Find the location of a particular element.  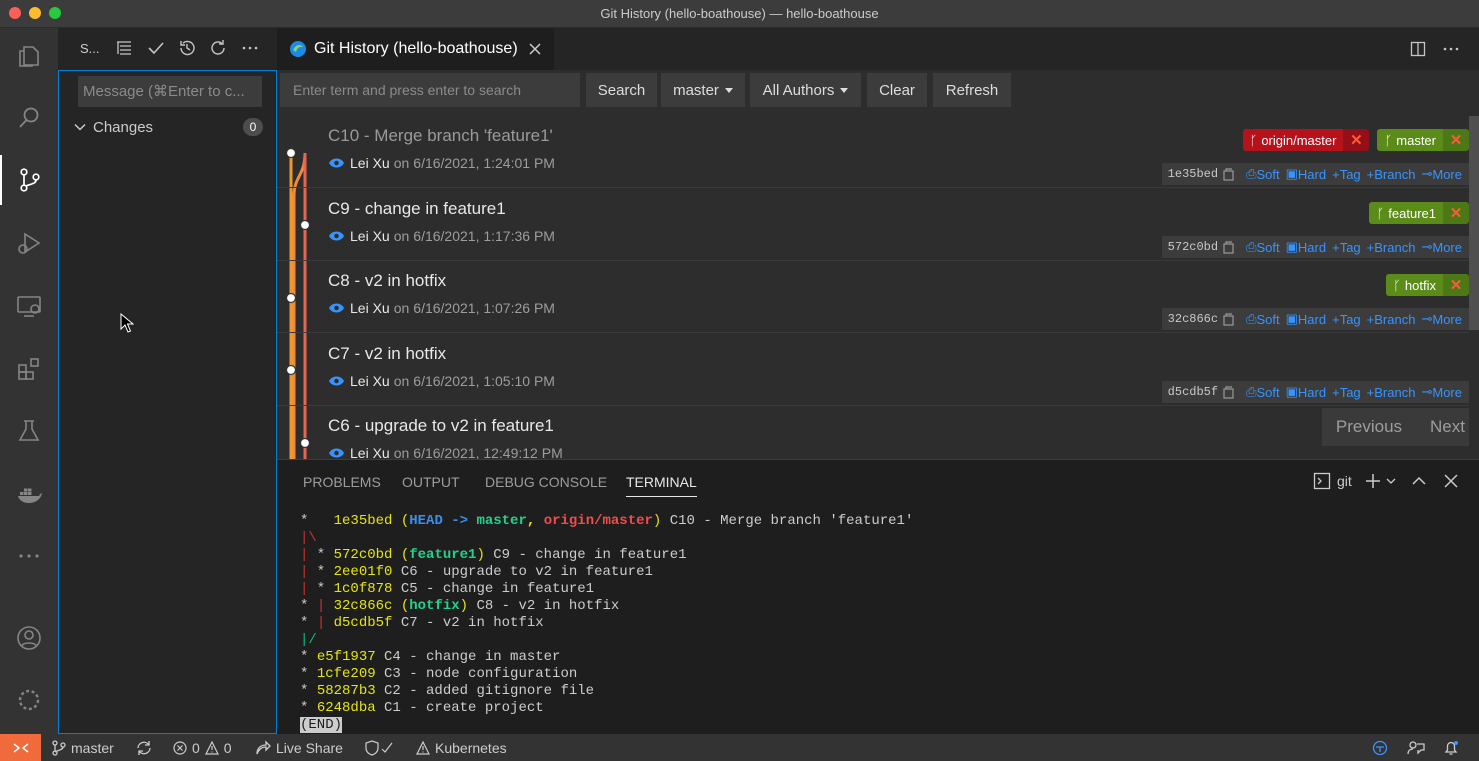

feedback-icon is located at coordinates (1416, 747).